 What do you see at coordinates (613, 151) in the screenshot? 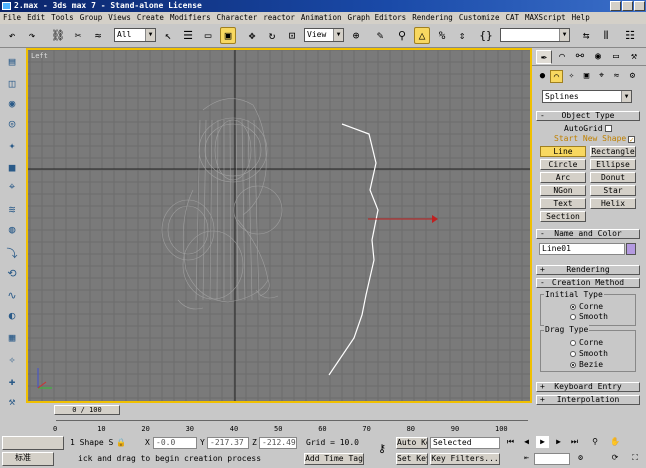
I see `object-type-rectangle-button: Rectangle` at bounding box center [613, 151].